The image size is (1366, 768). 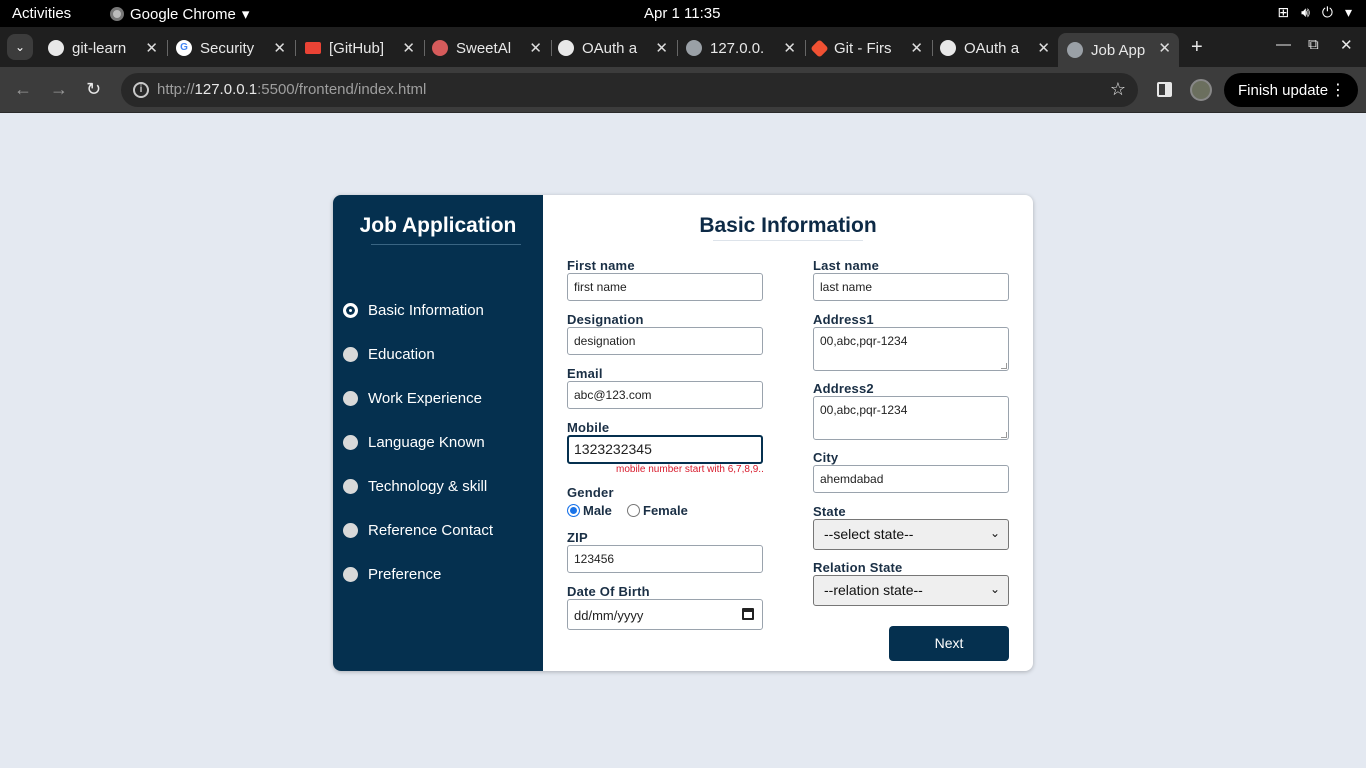 What do you see at coordinates (1346, 45) in the screenshot?
I see `close-window-icon: ✕` at bounding box center [1346, 45].